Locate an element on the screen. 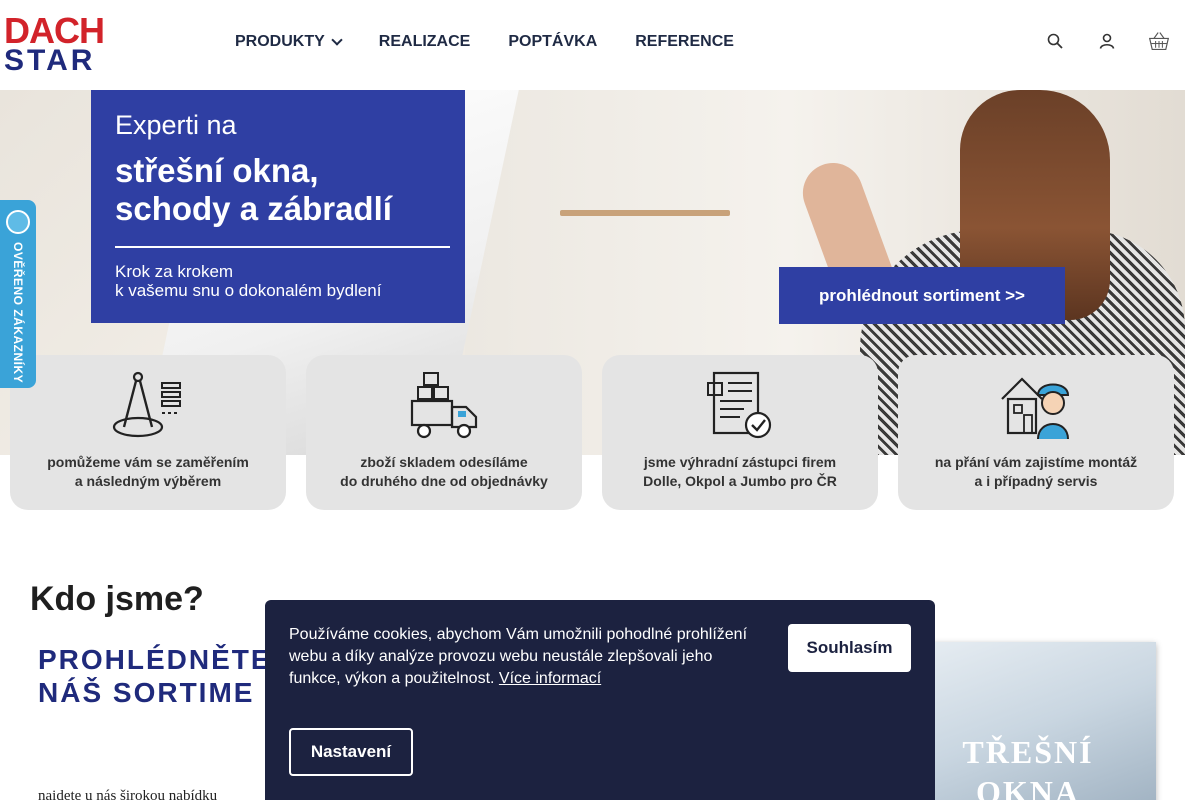 This screenshot has width=1200, height=800. chevron-down-icon is located at coordinates (337, 40).